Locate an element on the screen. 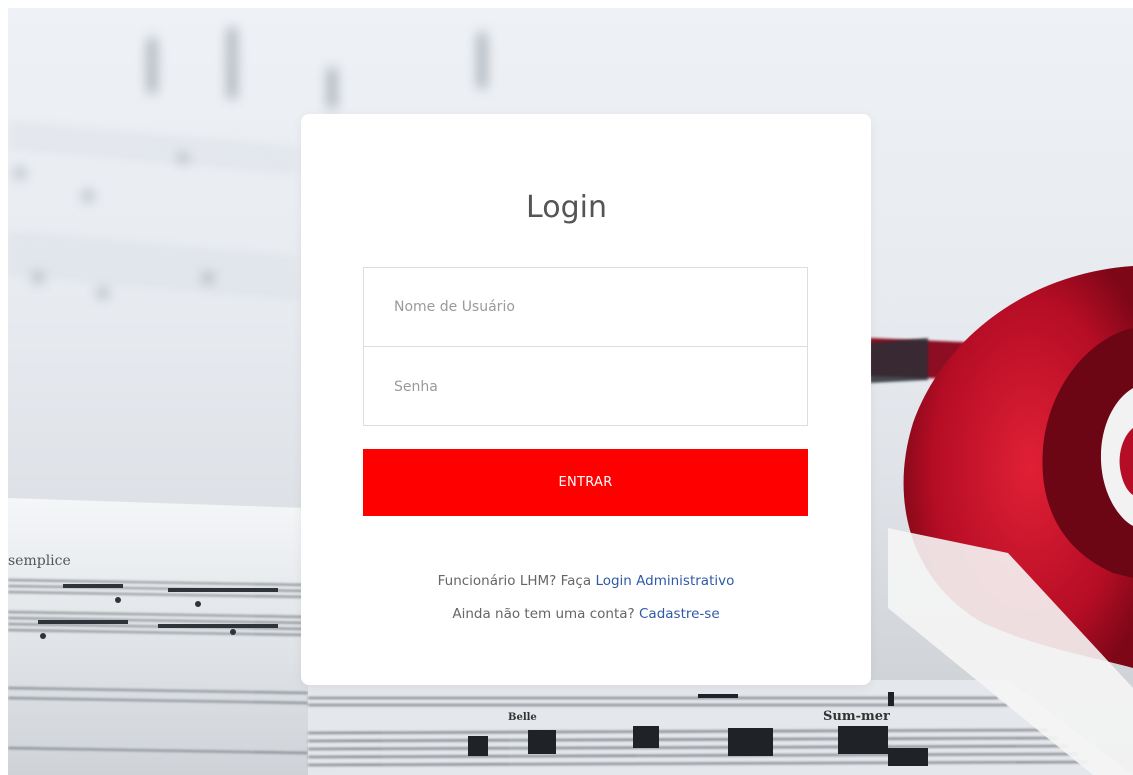 The image size is (1133, 775). username-input is located at coordinates (585, 307).